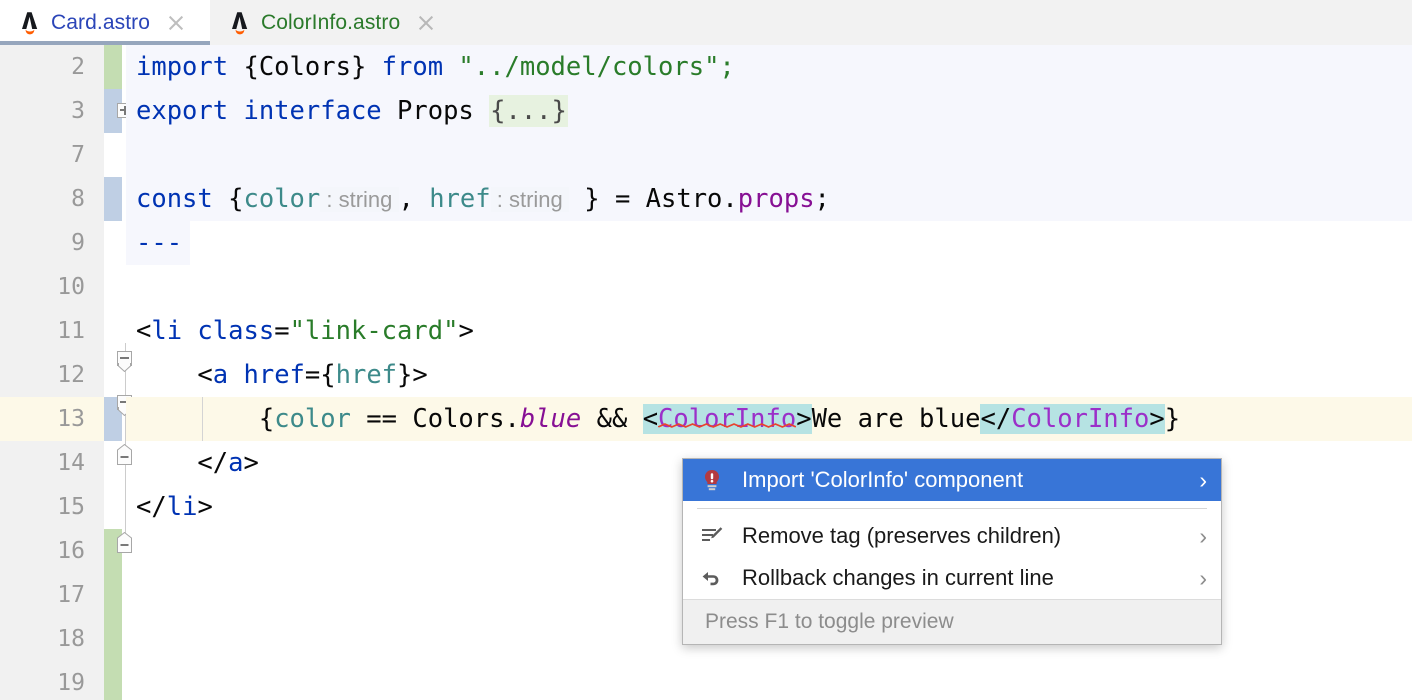  Describe the element at coordinates (182, 111) in the screenshot. I see `token-keyword: export` at that location.